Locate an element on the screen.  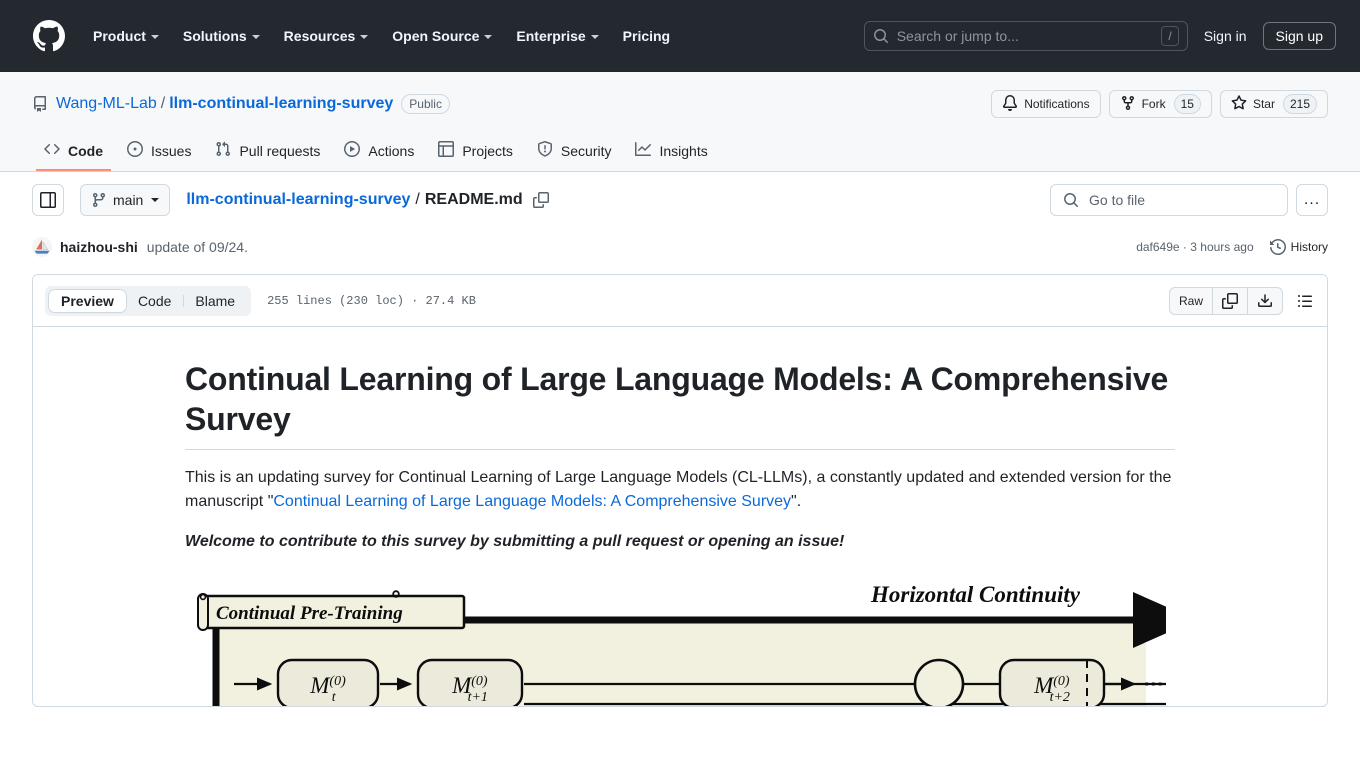
file-action-button-group: Raw is located at coordinates (1225, 300).